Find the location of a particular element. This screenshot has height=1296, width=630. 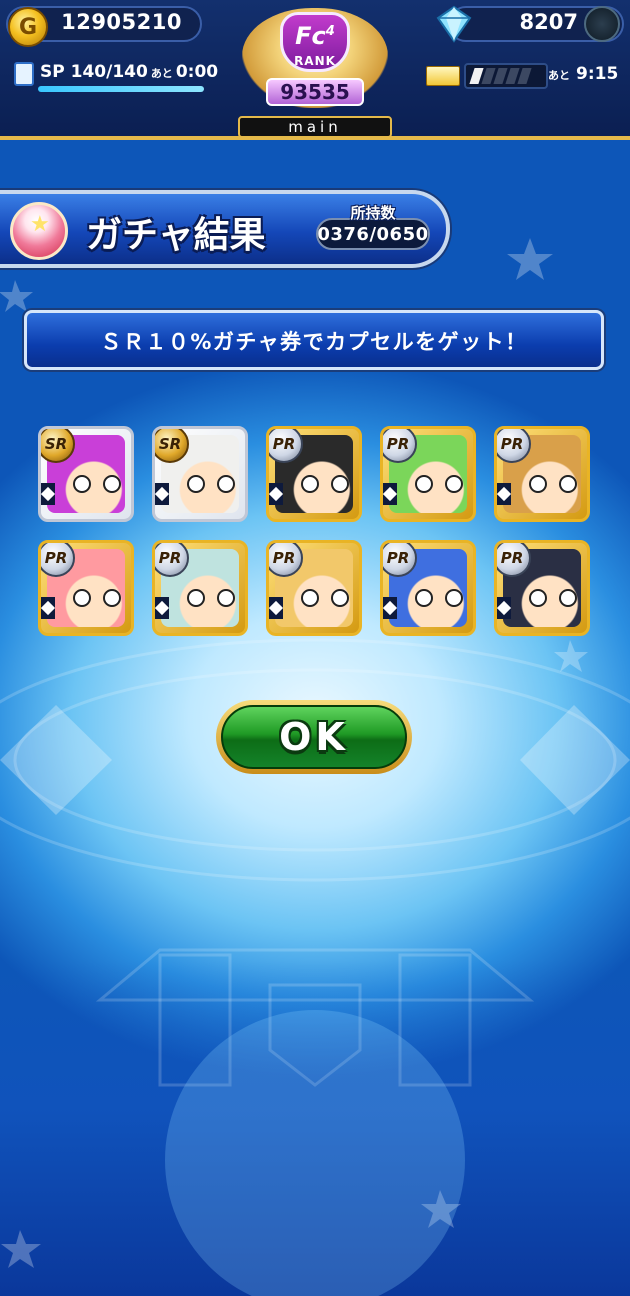

ok-button-face: OK is located at coordinates (314, 737).